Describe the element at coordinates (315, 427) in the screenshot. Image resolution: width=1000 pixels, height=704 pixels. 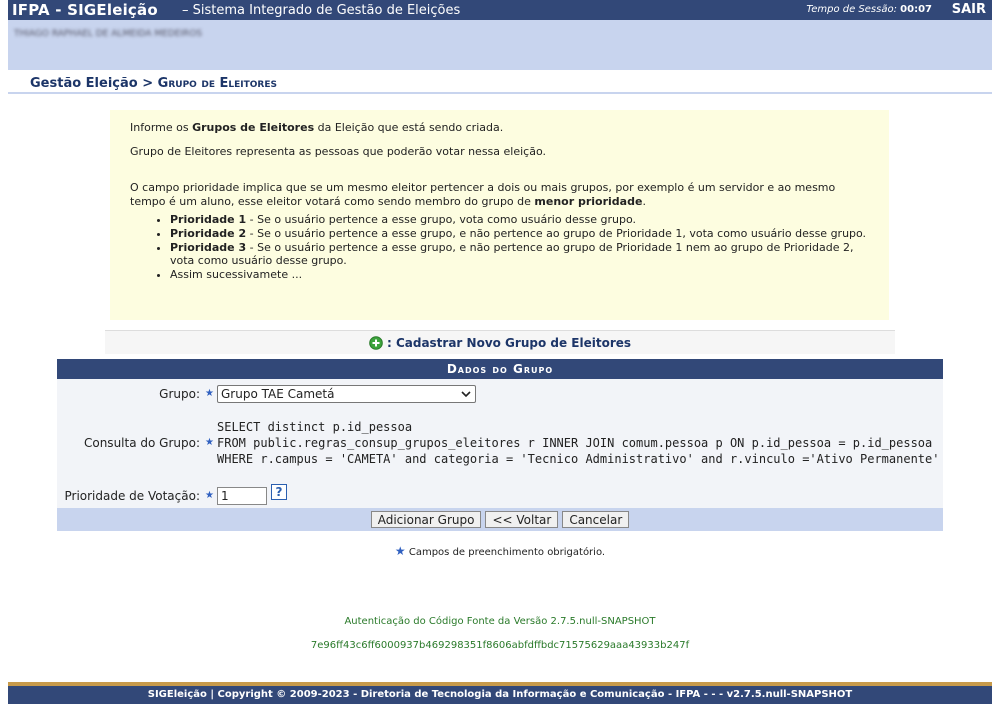
I see `query-line: SELECT distinct p.id_pessoa` at that location.